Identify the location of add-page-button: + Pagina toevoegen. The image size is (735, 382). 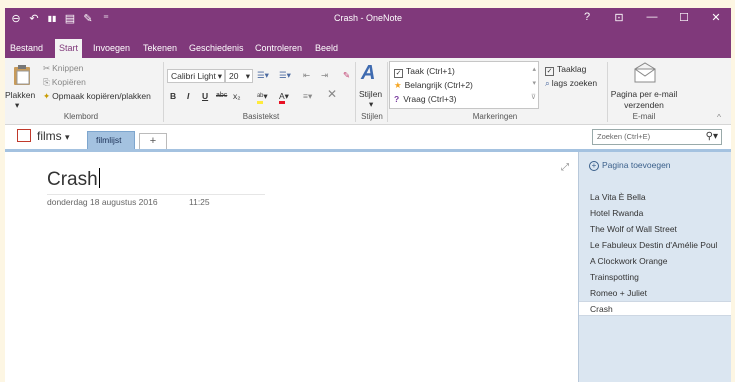
(630, 165).